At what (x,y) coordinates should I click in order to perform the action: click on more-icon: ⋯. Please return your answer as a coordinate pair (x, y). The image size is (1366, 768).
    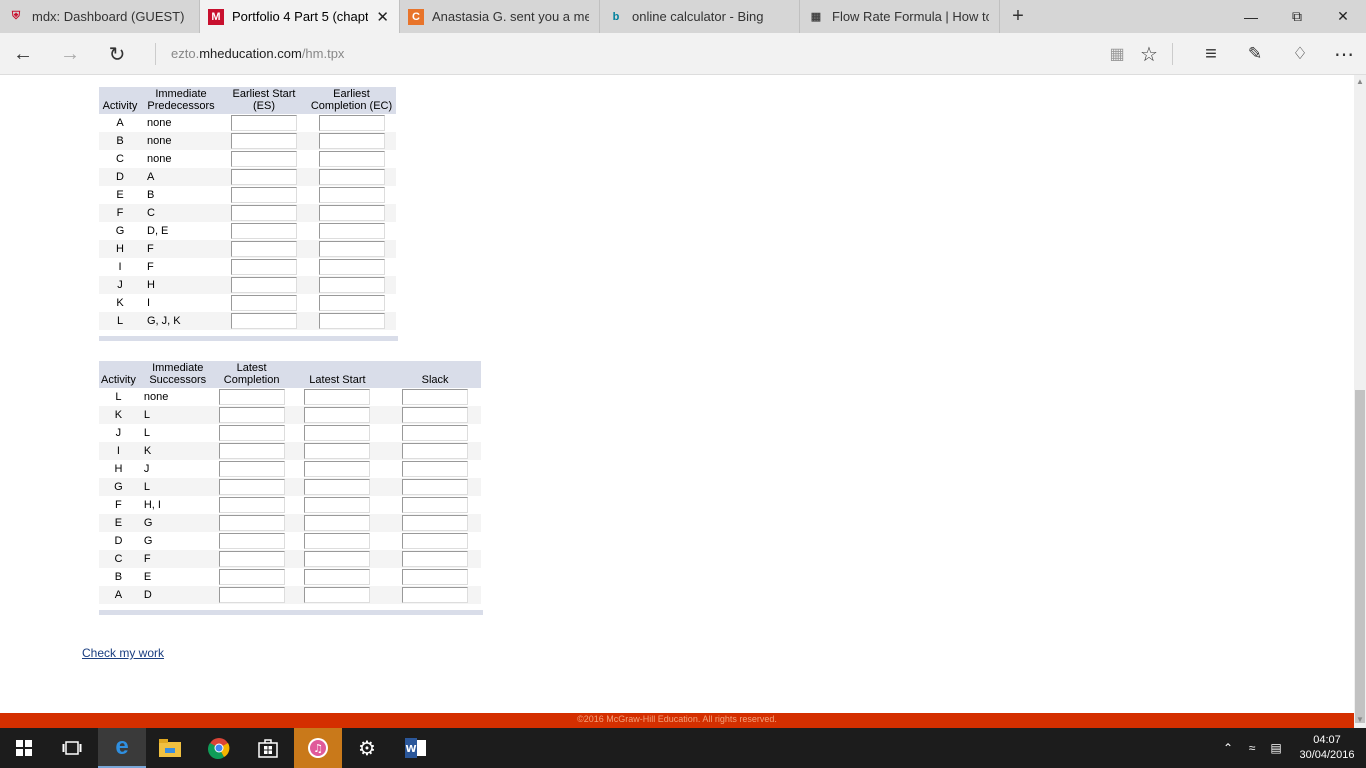
    Looking at the image, I should click on (1344, 54).